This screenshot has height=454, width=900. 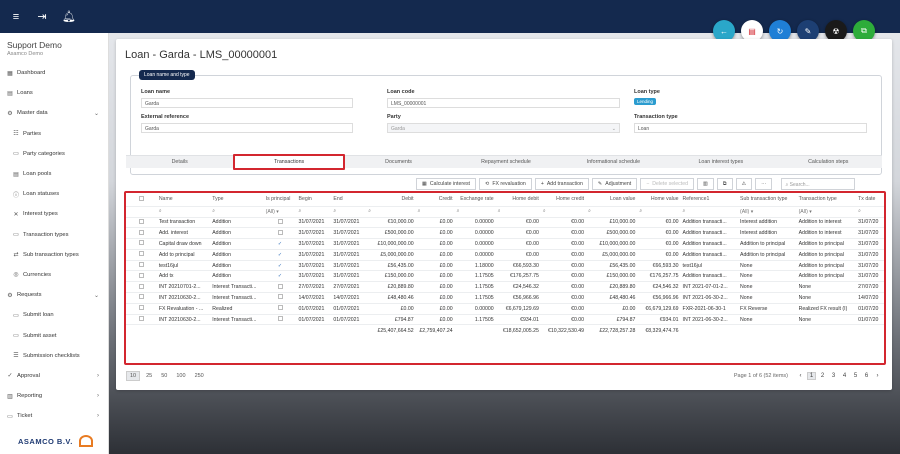 I want to click on loan-name-field: Garda, so click(x=247, y=103).